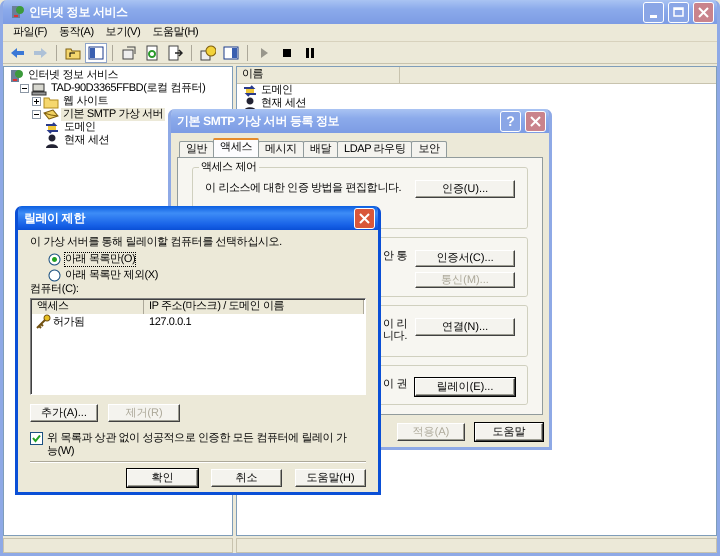 Image resolution: width=720 pixels, height=556 pixels. Describe the element at coordinates (196, 149) in the screenshot. I see `tab: 일반` at that location.